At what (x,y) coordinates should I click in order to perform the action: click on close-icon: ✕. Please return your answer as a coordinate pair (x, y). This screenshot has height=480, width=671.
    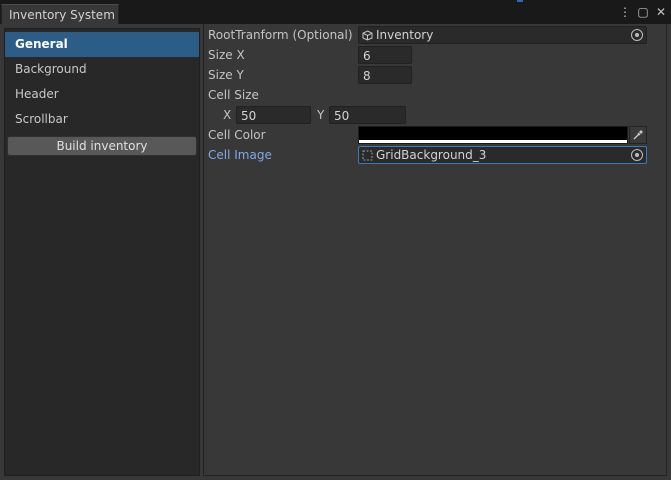
    Looking at the image, I should click on (661, 12).